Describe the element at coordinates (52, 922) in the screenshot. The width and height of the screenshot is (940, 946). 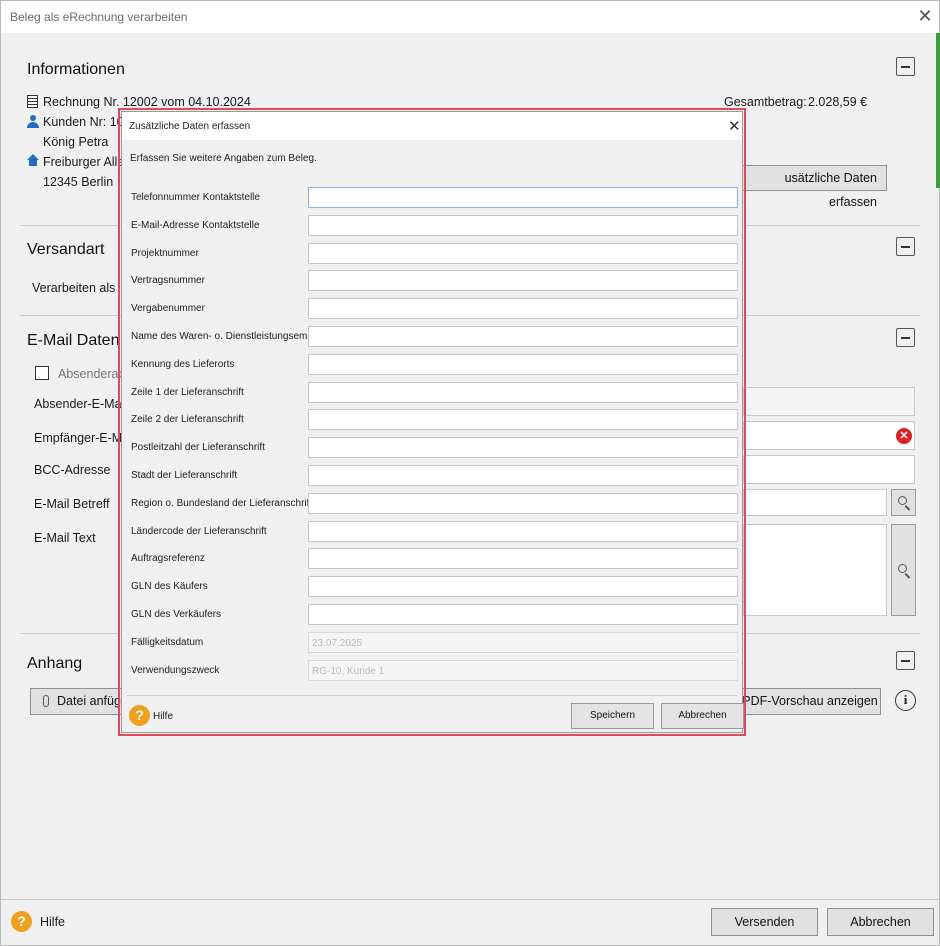
I see `help-label: Hilfe` at that location.